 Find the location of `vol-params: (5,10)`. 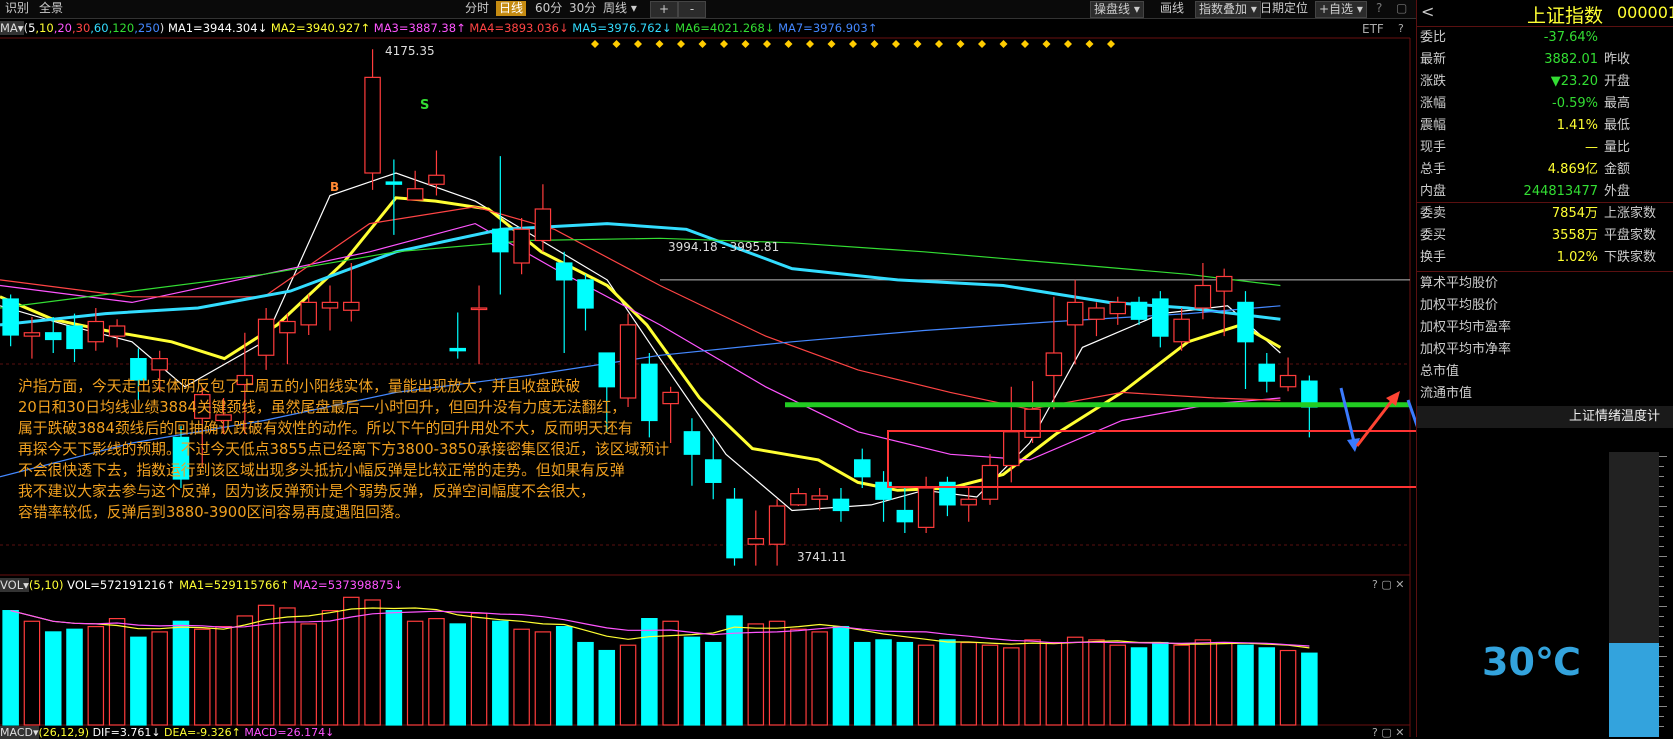

vol-params: (5,10) is located at coordinates (46, 585).